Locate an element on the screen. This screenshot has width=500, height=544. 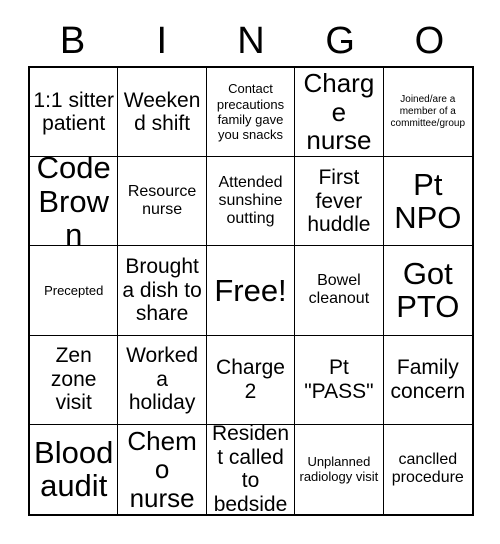
bingo-cell-label: Free! is located at coordinates (250, 290).